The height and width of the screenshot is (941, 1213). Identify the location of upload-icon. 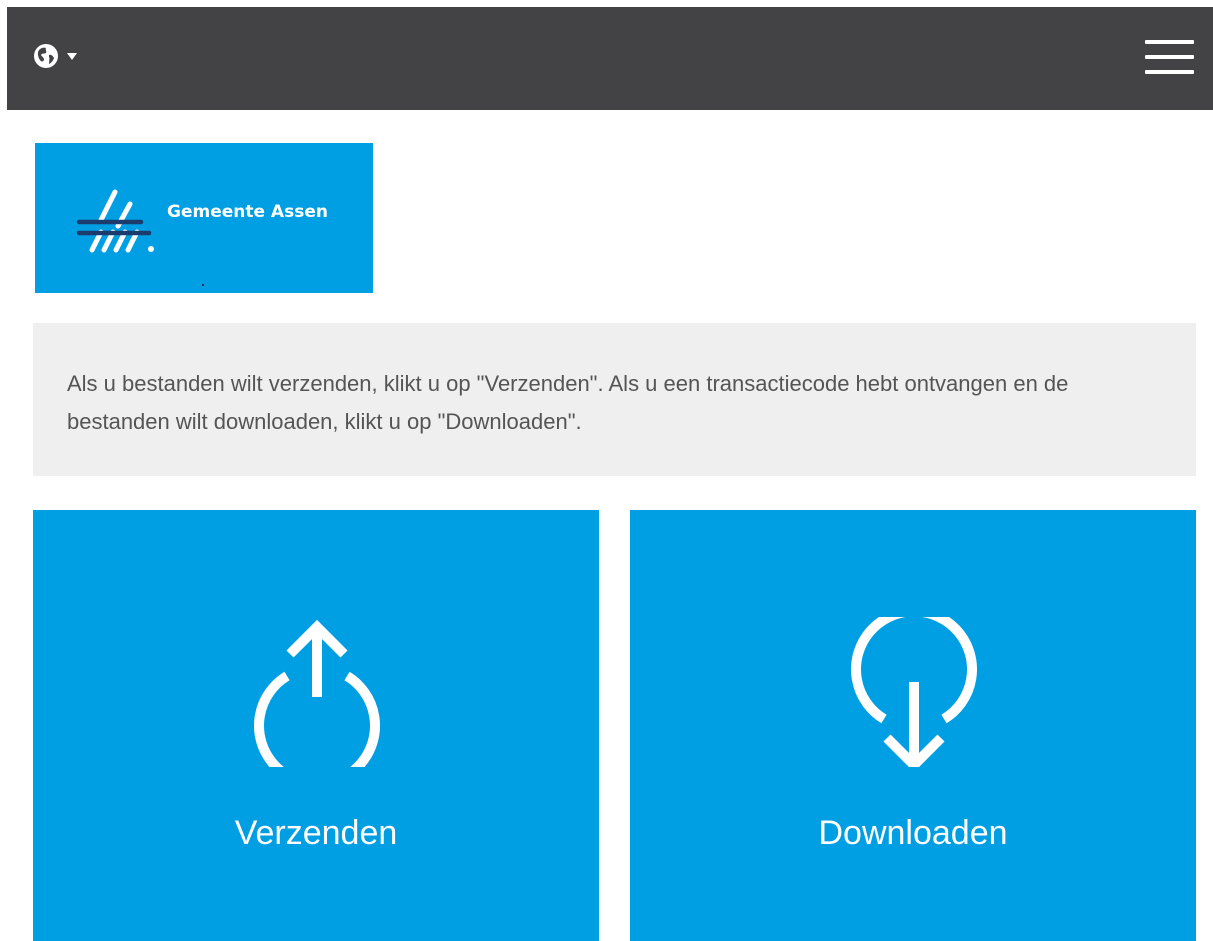
(317, 693).